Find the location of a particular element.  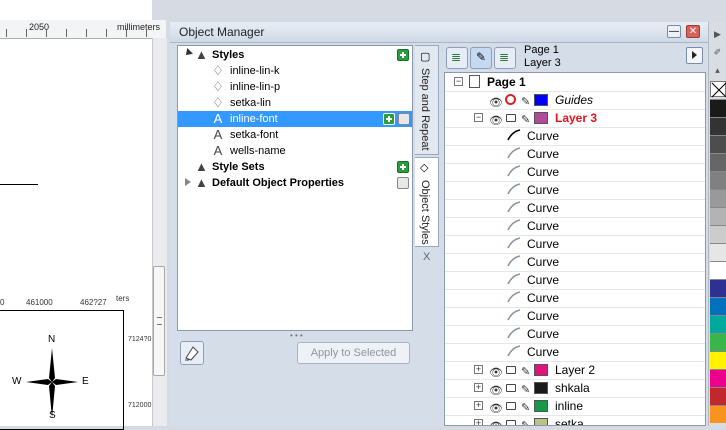

add-style-set-icon is located at coordinates (403, 167).